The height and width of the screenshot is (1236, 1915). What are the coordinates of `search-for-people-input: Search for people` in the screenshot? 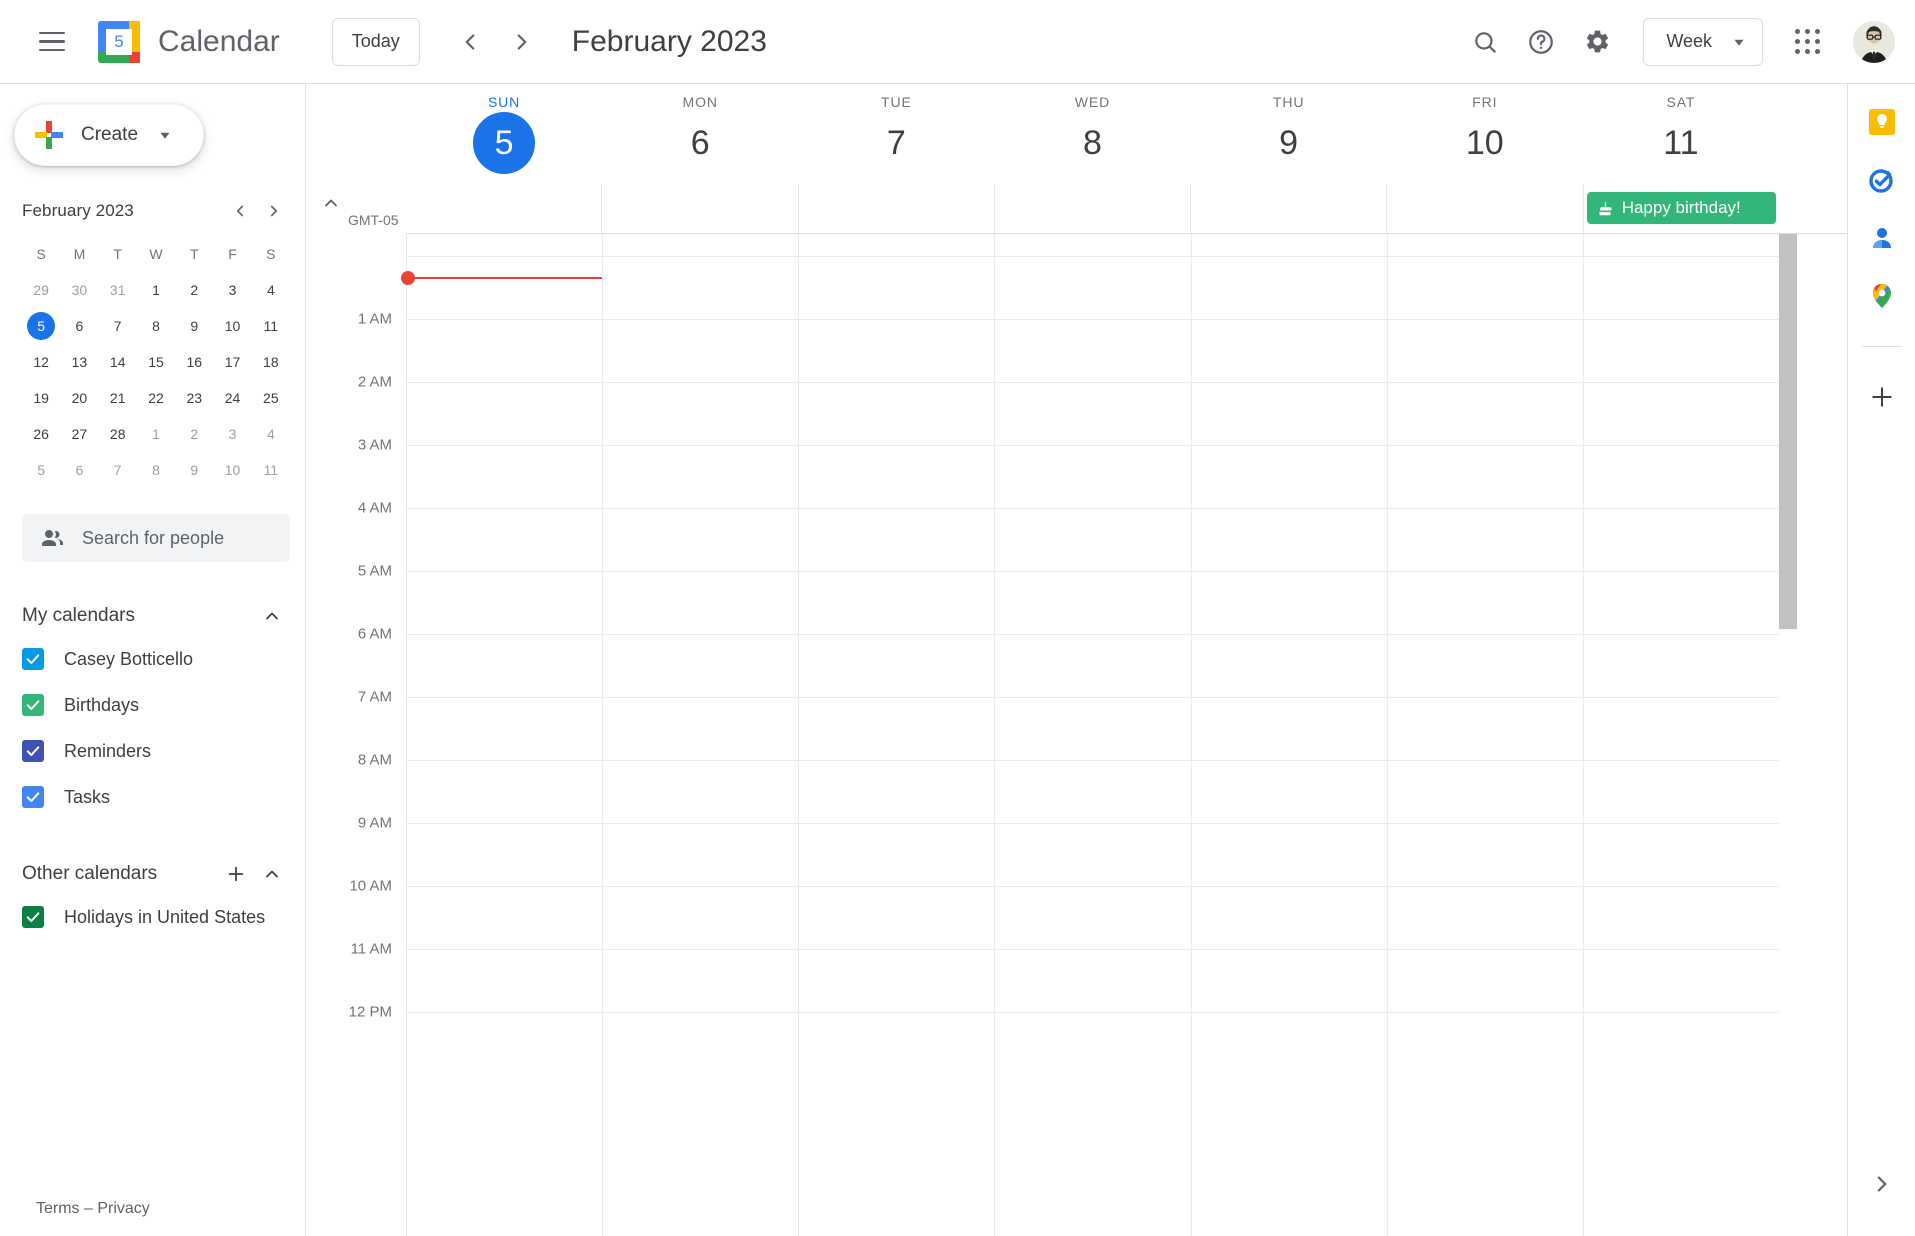 It's located at (156, 538).